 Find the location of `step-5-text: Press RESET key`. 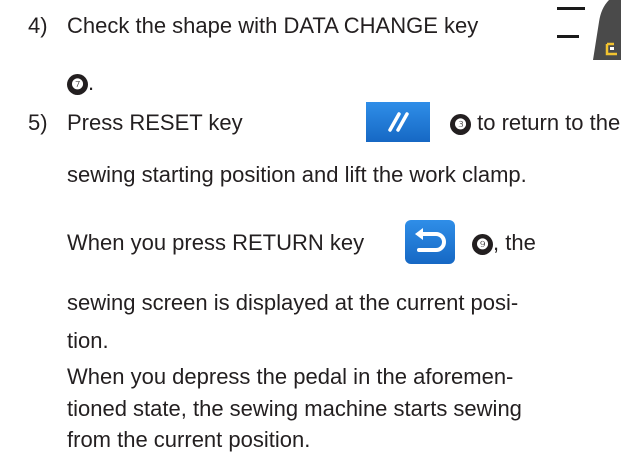

step-5-text: Press RESET key is located at coordinates (155, 122).